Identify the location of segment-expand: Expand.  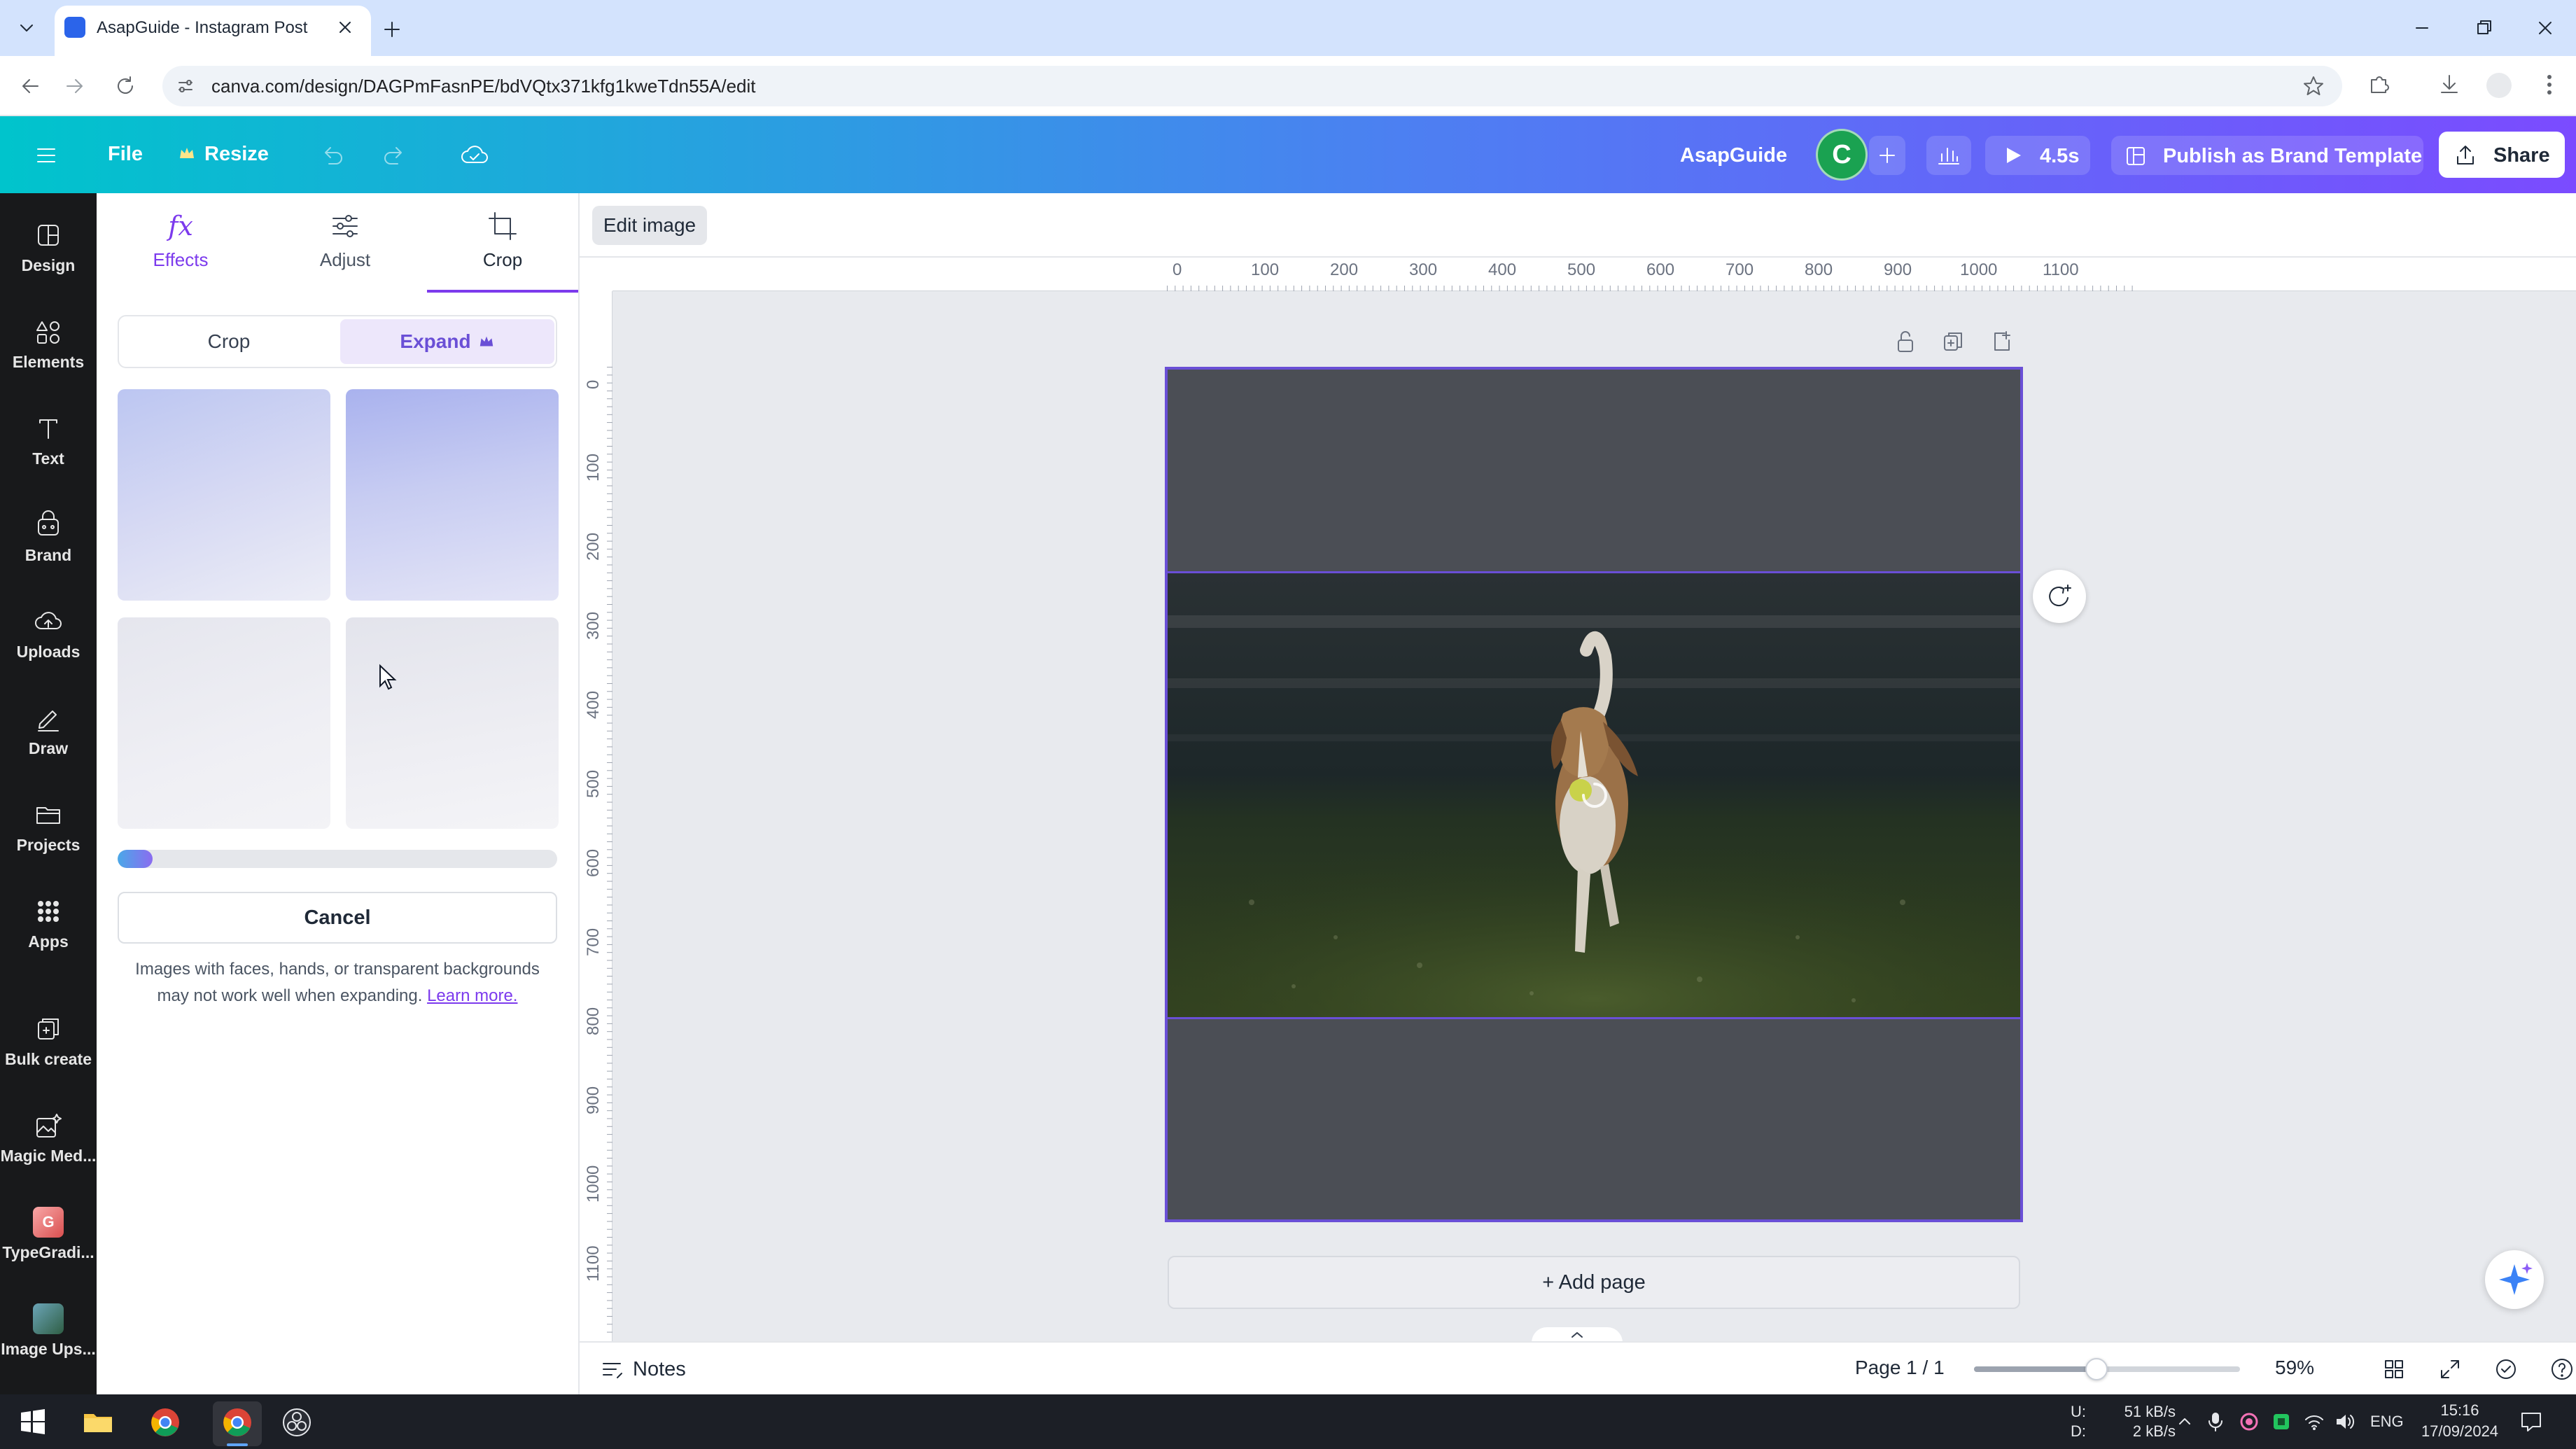
(447, 341).